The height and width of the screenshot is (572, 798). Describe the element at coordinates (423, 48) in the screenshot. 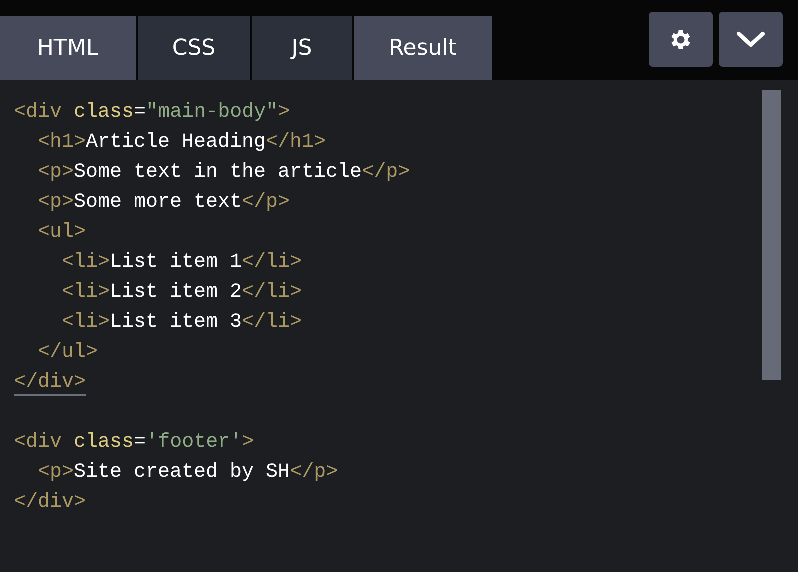

I see `editor-tab: Result` at that location.